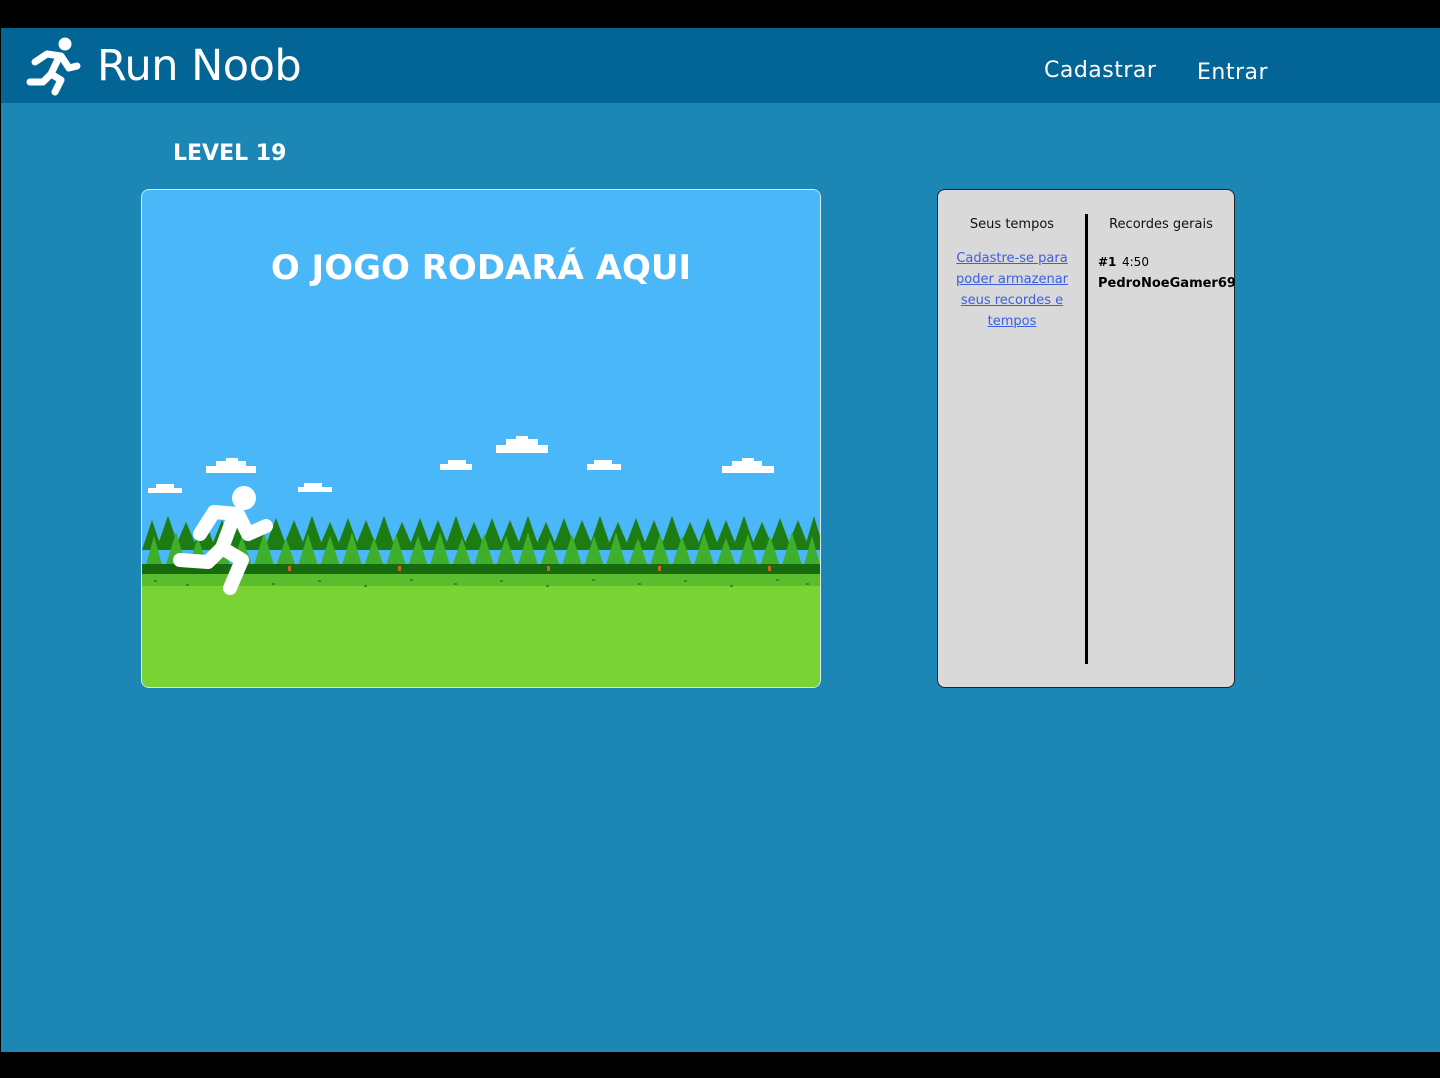  What do you see at coordinates (223, 540) in the screenshot?
I see `running-person-icon` at bounding box center [223, 540].